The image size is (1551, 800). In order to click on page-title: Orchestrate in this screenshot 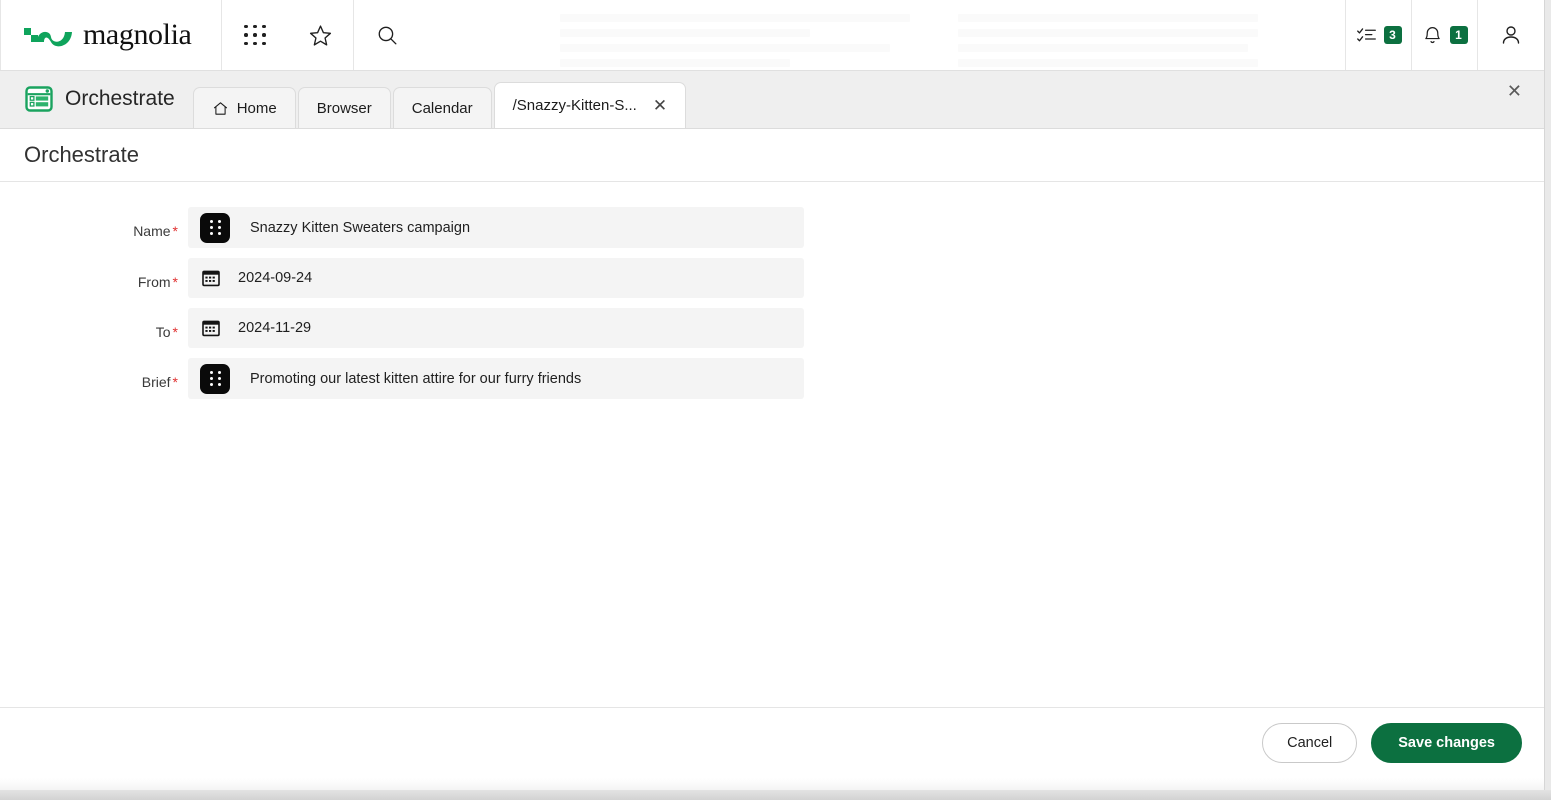, I will do `click(772, 155)`.